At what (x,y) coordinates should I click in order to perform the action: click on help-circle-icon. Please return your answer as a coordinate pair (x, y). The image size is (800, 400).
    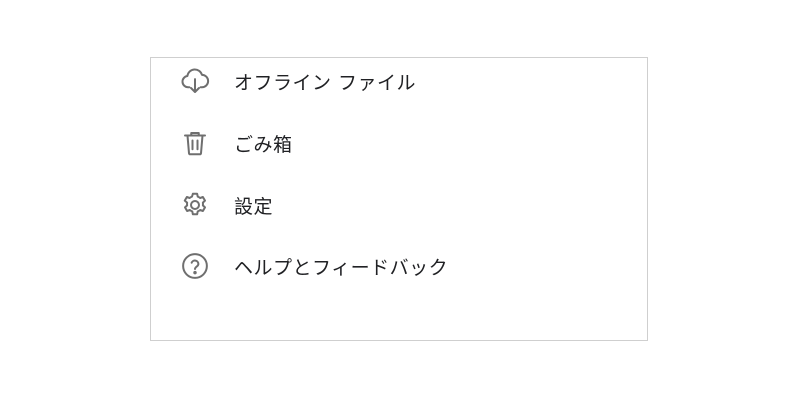
    Looking at the image, I should click on (195, 266).